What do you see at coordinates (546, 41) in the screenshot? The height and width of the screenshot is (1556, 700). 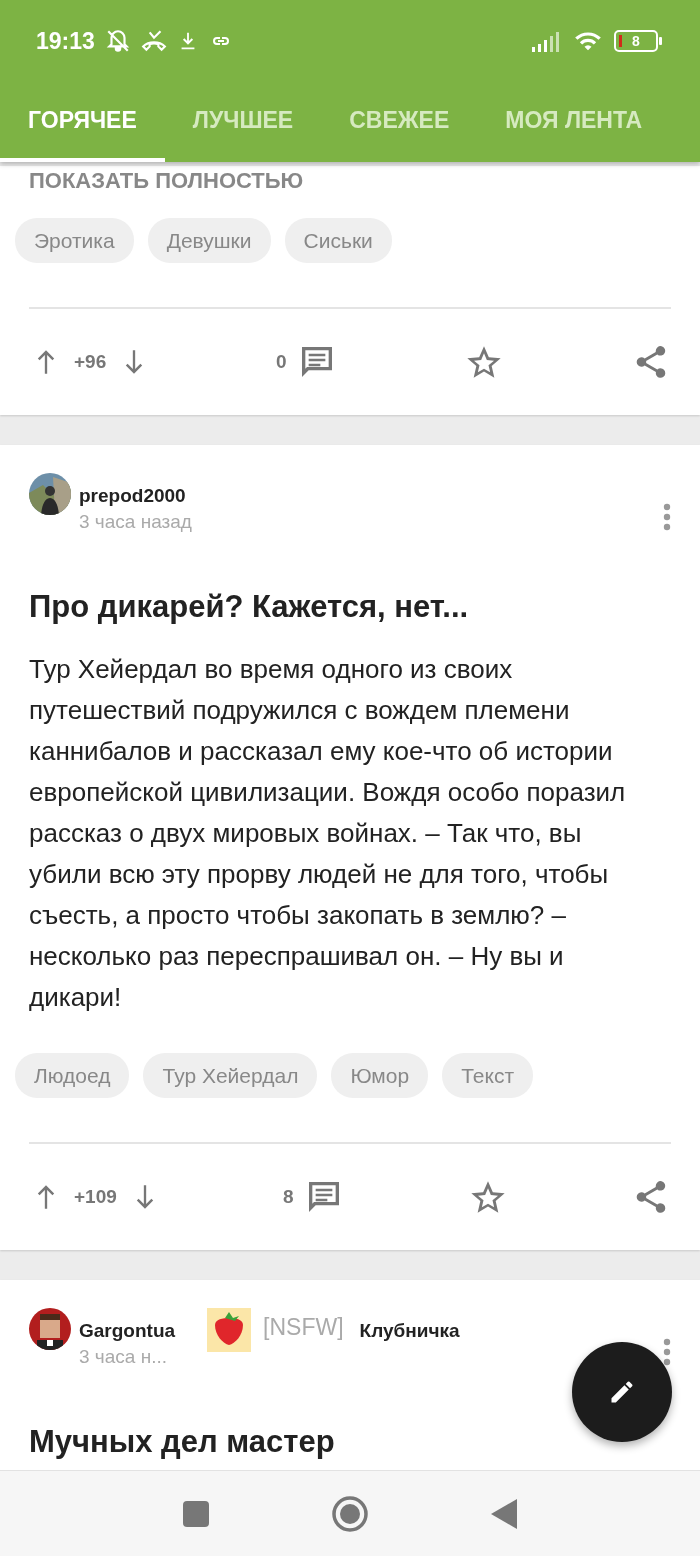 I see `signal-icon` at bounding box center [546, 41].